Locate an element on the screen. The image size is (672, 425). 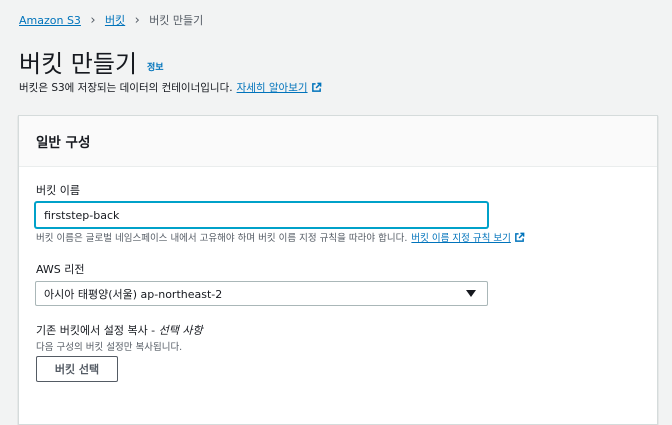
breadcrumb-buckets: 버킷 is located at coordinates (115, 20).